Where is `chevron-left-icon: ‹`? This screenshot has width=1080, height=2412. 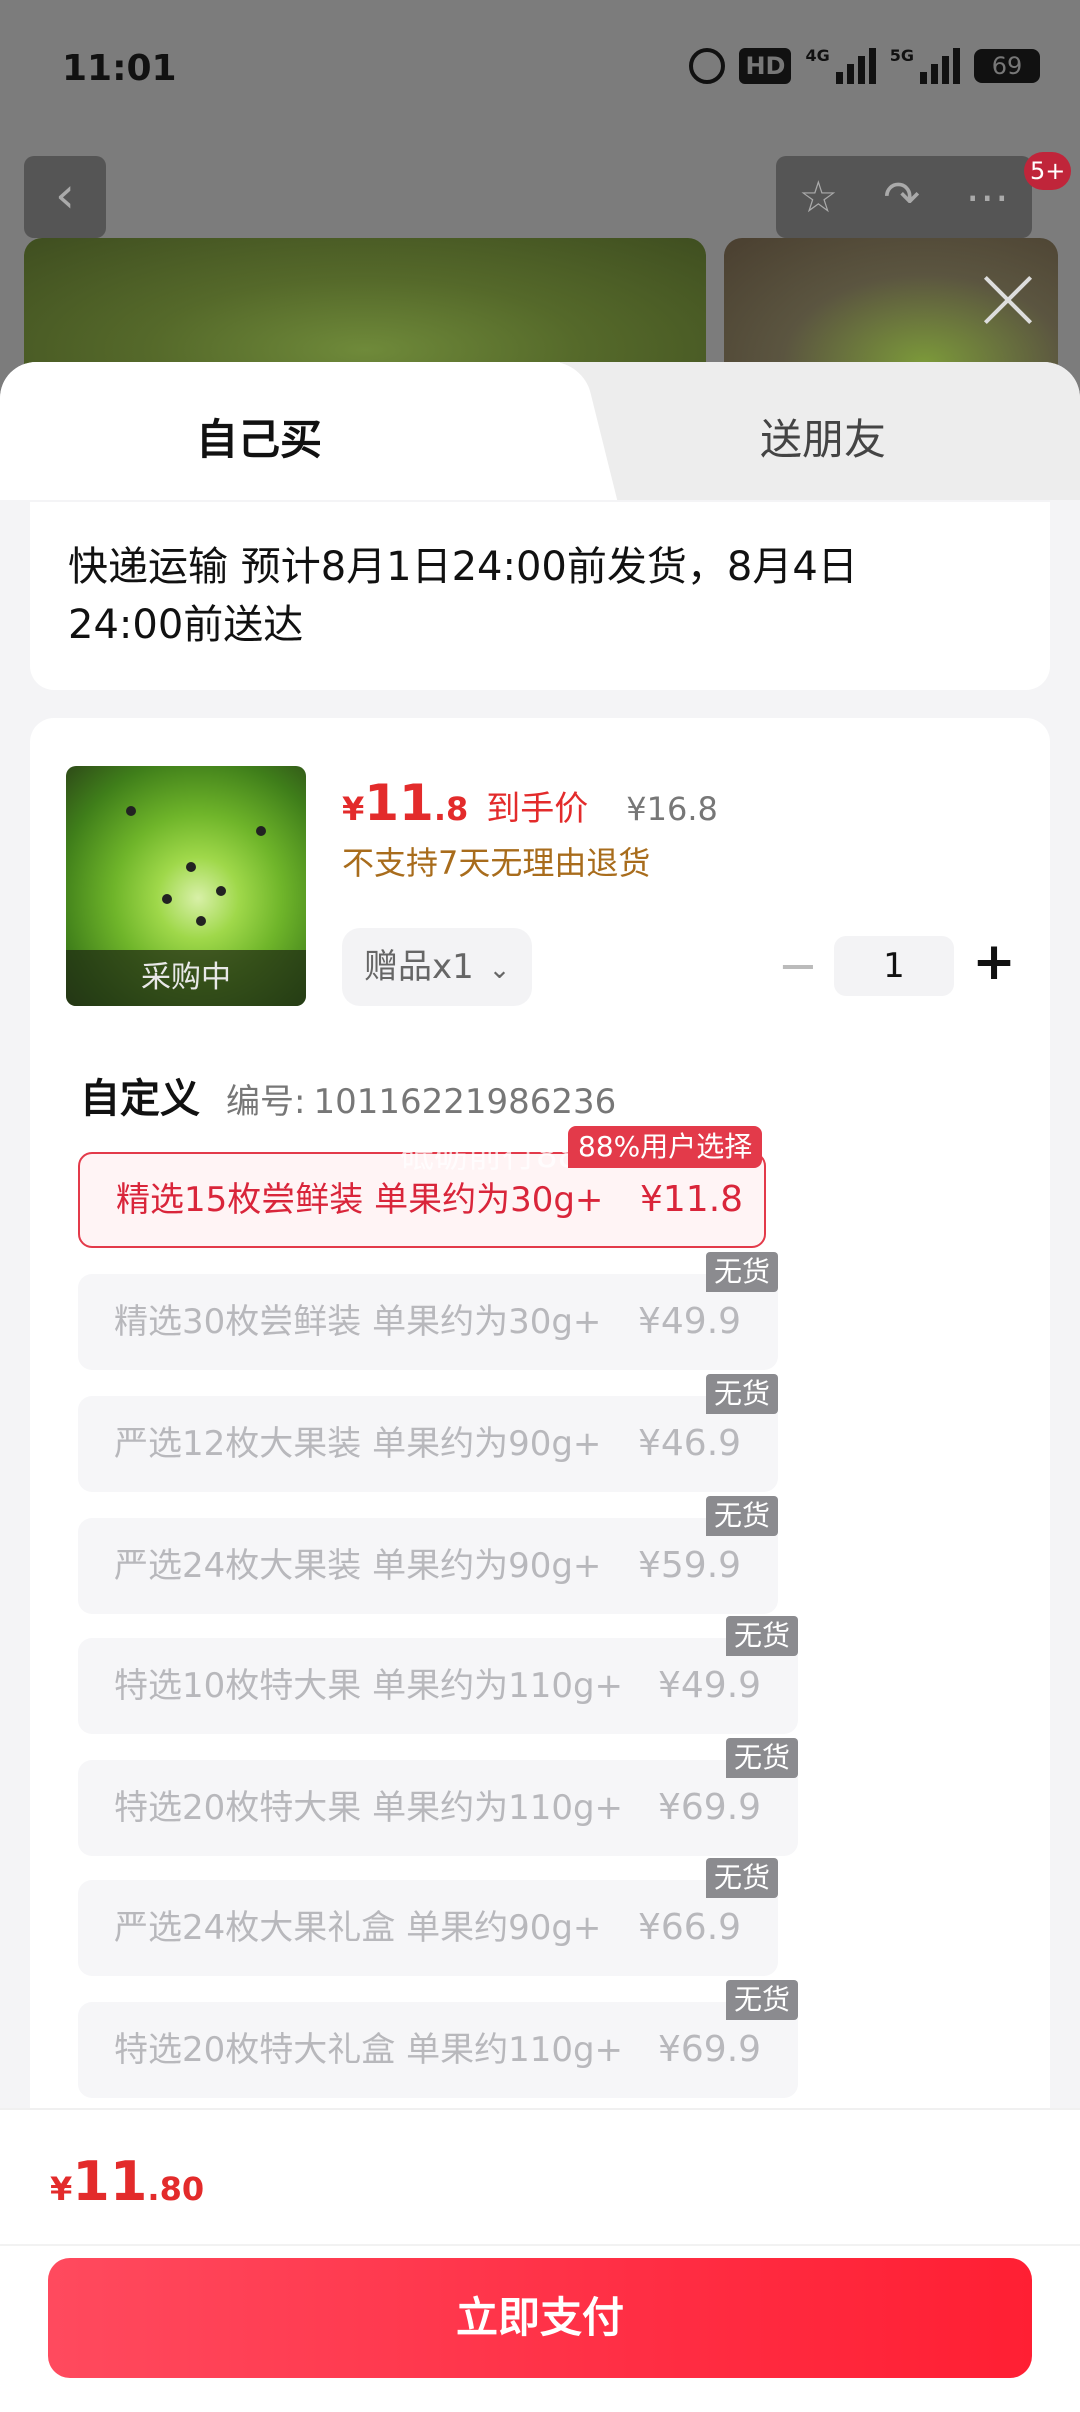
chevron-left-icon: ‹ is located at coordinates (65, 195).